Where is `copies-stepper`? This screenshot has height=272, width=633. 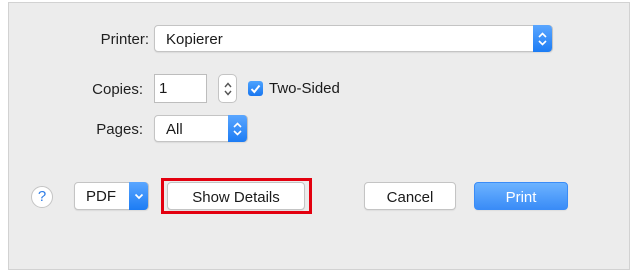 copies-stepper is located at coordinates (227, 88).